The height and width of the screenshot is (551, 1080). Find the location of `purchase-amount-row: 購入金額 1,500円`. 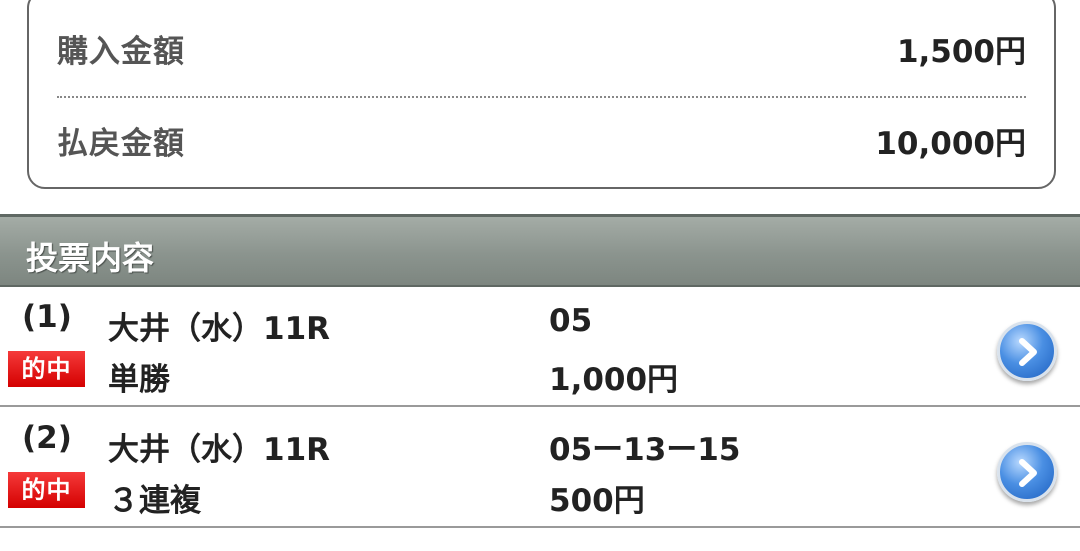

purchase-amount-row: 購入金額 1,500円 is located at coordinates (541, 48).